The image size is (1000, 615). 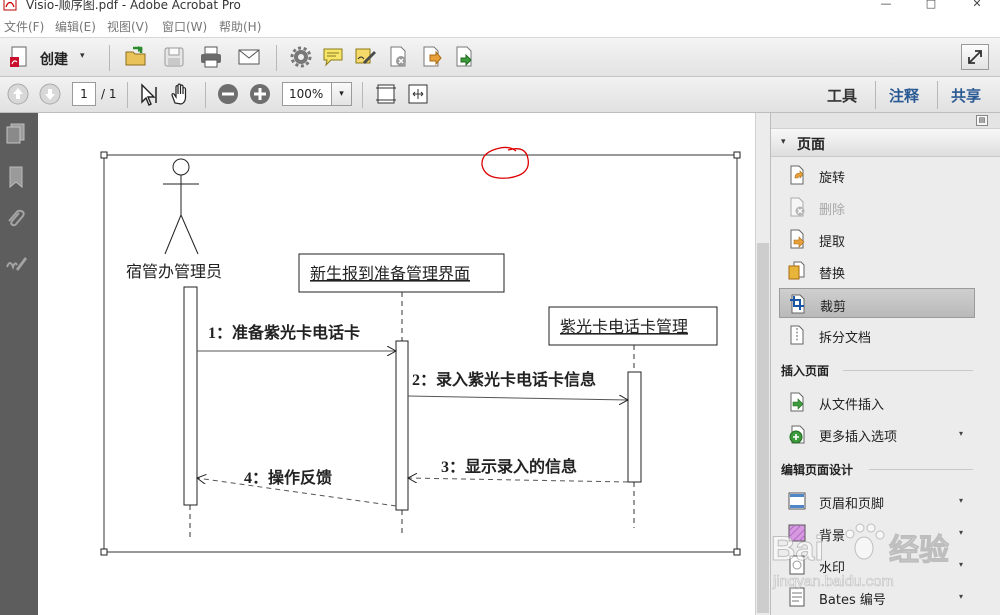 What do you see at coordinates (16, 219) in the screenshot?
I see `attachment-icon` at bounding box center [16, 219].